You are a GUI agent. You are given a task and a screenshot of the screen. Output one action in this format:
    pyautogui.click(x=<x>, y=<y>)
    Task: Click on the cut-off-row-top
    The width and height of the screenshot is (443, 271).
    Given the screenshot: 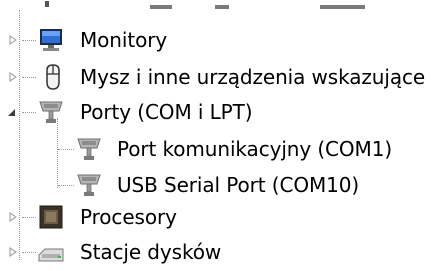 What is the action you would take?
    pyautogui.click(x=221, y=7)
    